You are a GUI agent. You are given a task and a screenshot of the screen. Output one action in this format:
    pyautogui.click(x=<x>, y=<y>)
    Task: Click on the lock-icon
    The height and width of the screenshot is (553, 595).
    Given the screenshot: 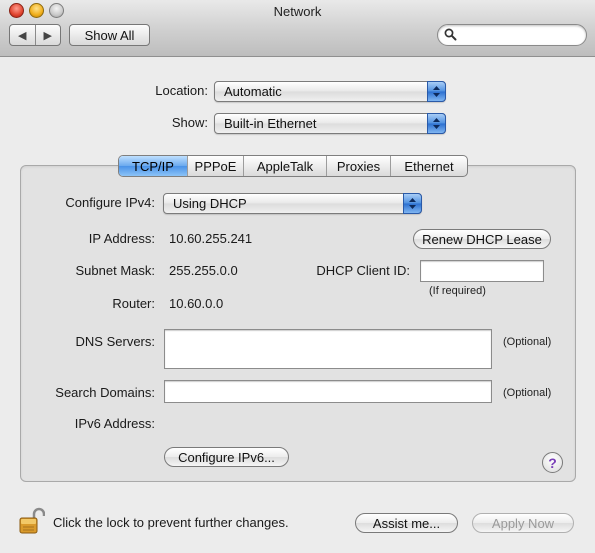 What is the action you would take?
    pyautogui.click(x=32, y=521)
    